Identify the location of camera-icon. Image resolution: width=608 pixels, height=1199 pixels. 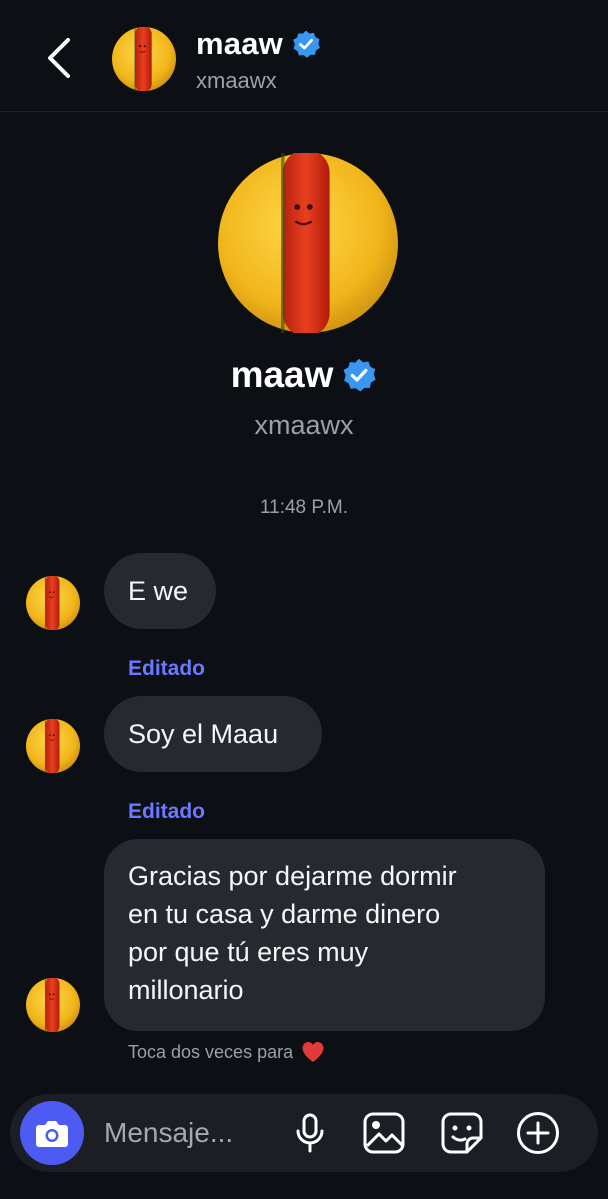
(52, 1134).